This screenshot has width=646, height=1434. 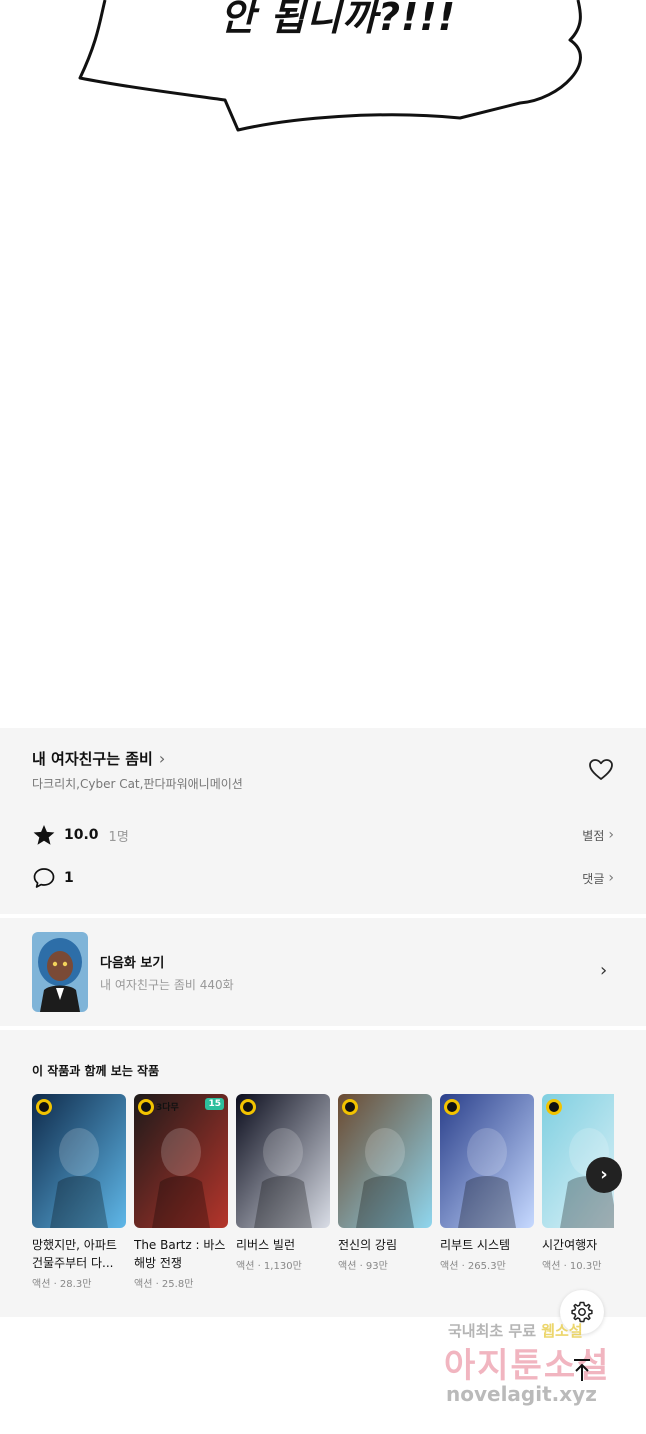 What do you see at coordinates (601, 770) in the screenshot?
I see `heart-icon` at bounding box center [601, 770].